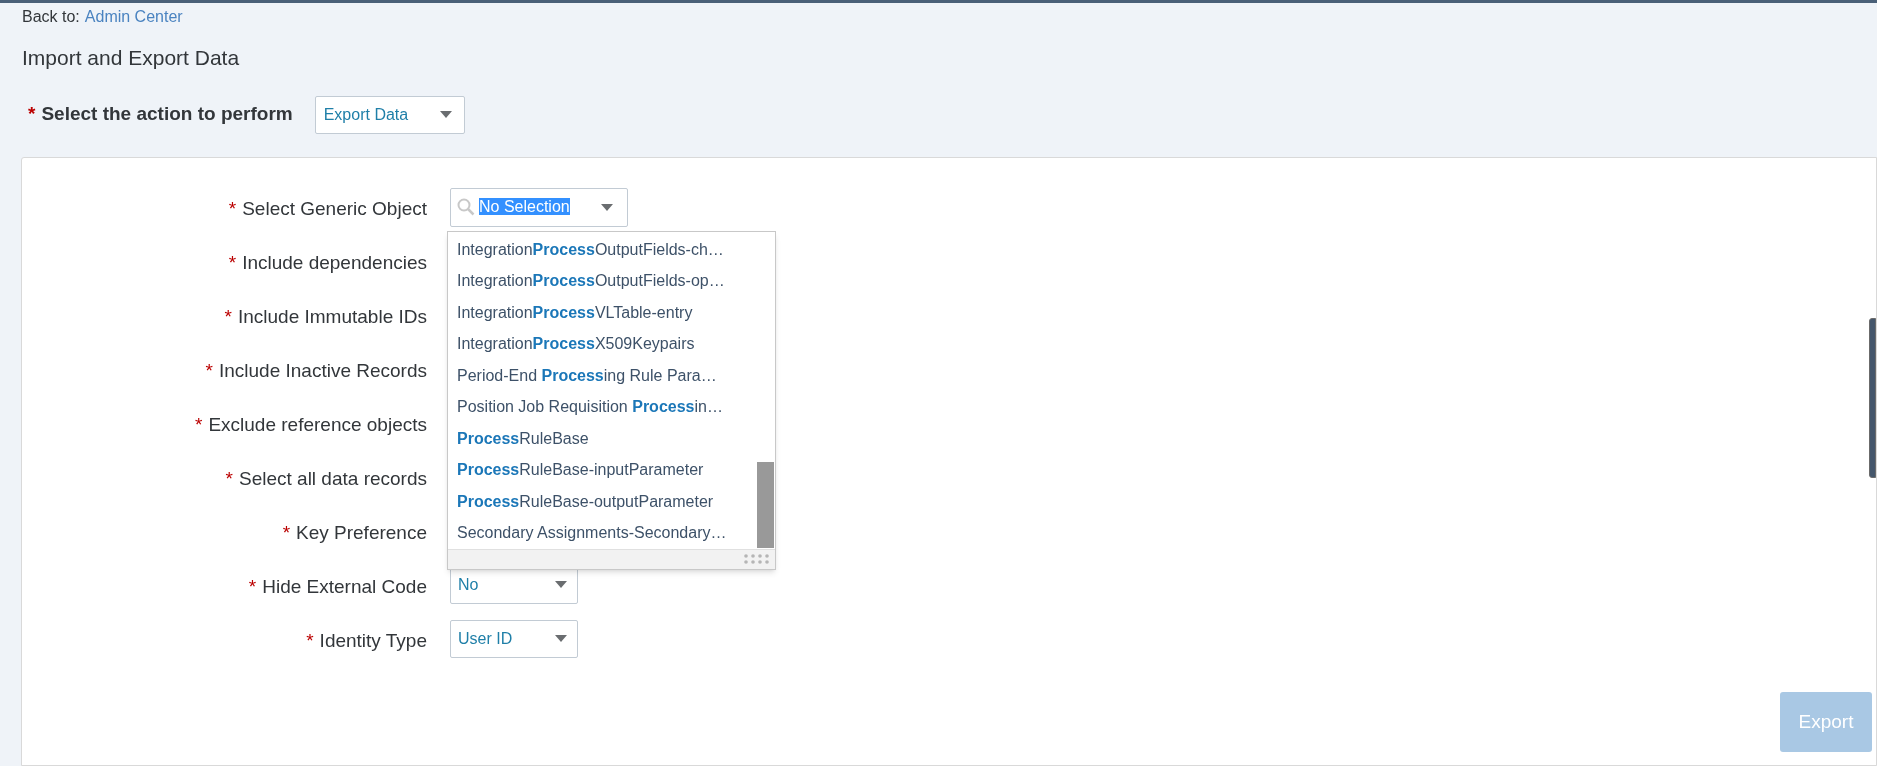 The height and width of the screenshot is (766, 1877). What do you see at coordinates (765, 504) in the screenshot?
I see `scrollbar-thumb` at bounding box center [765, 504].